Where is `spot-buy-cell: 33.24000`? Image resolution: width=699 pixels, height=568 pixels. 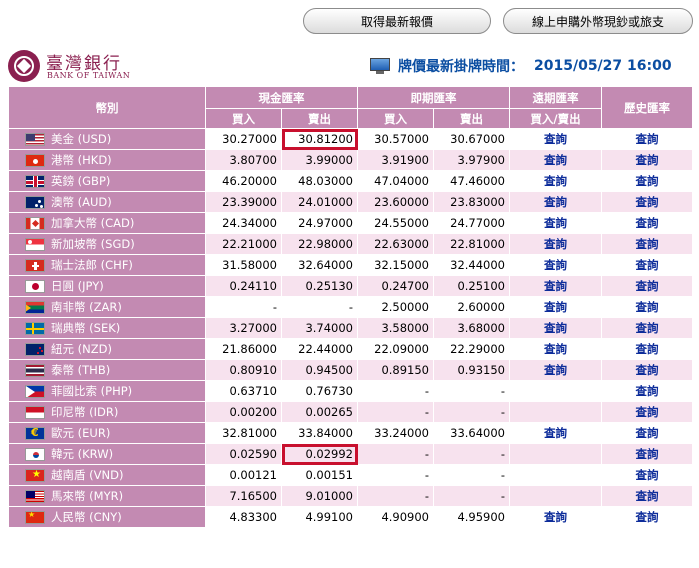 spot-buy-cell: 33.24000 is located at coordinates (395, 433).